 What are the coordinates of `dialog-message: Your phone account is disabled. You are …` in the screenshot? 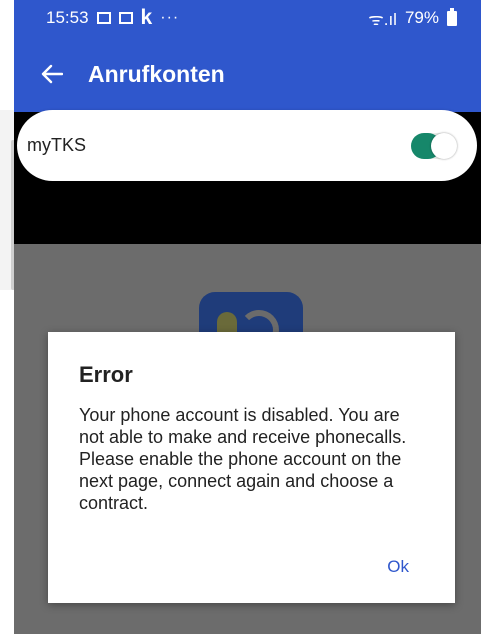 It's located at (243, 459).